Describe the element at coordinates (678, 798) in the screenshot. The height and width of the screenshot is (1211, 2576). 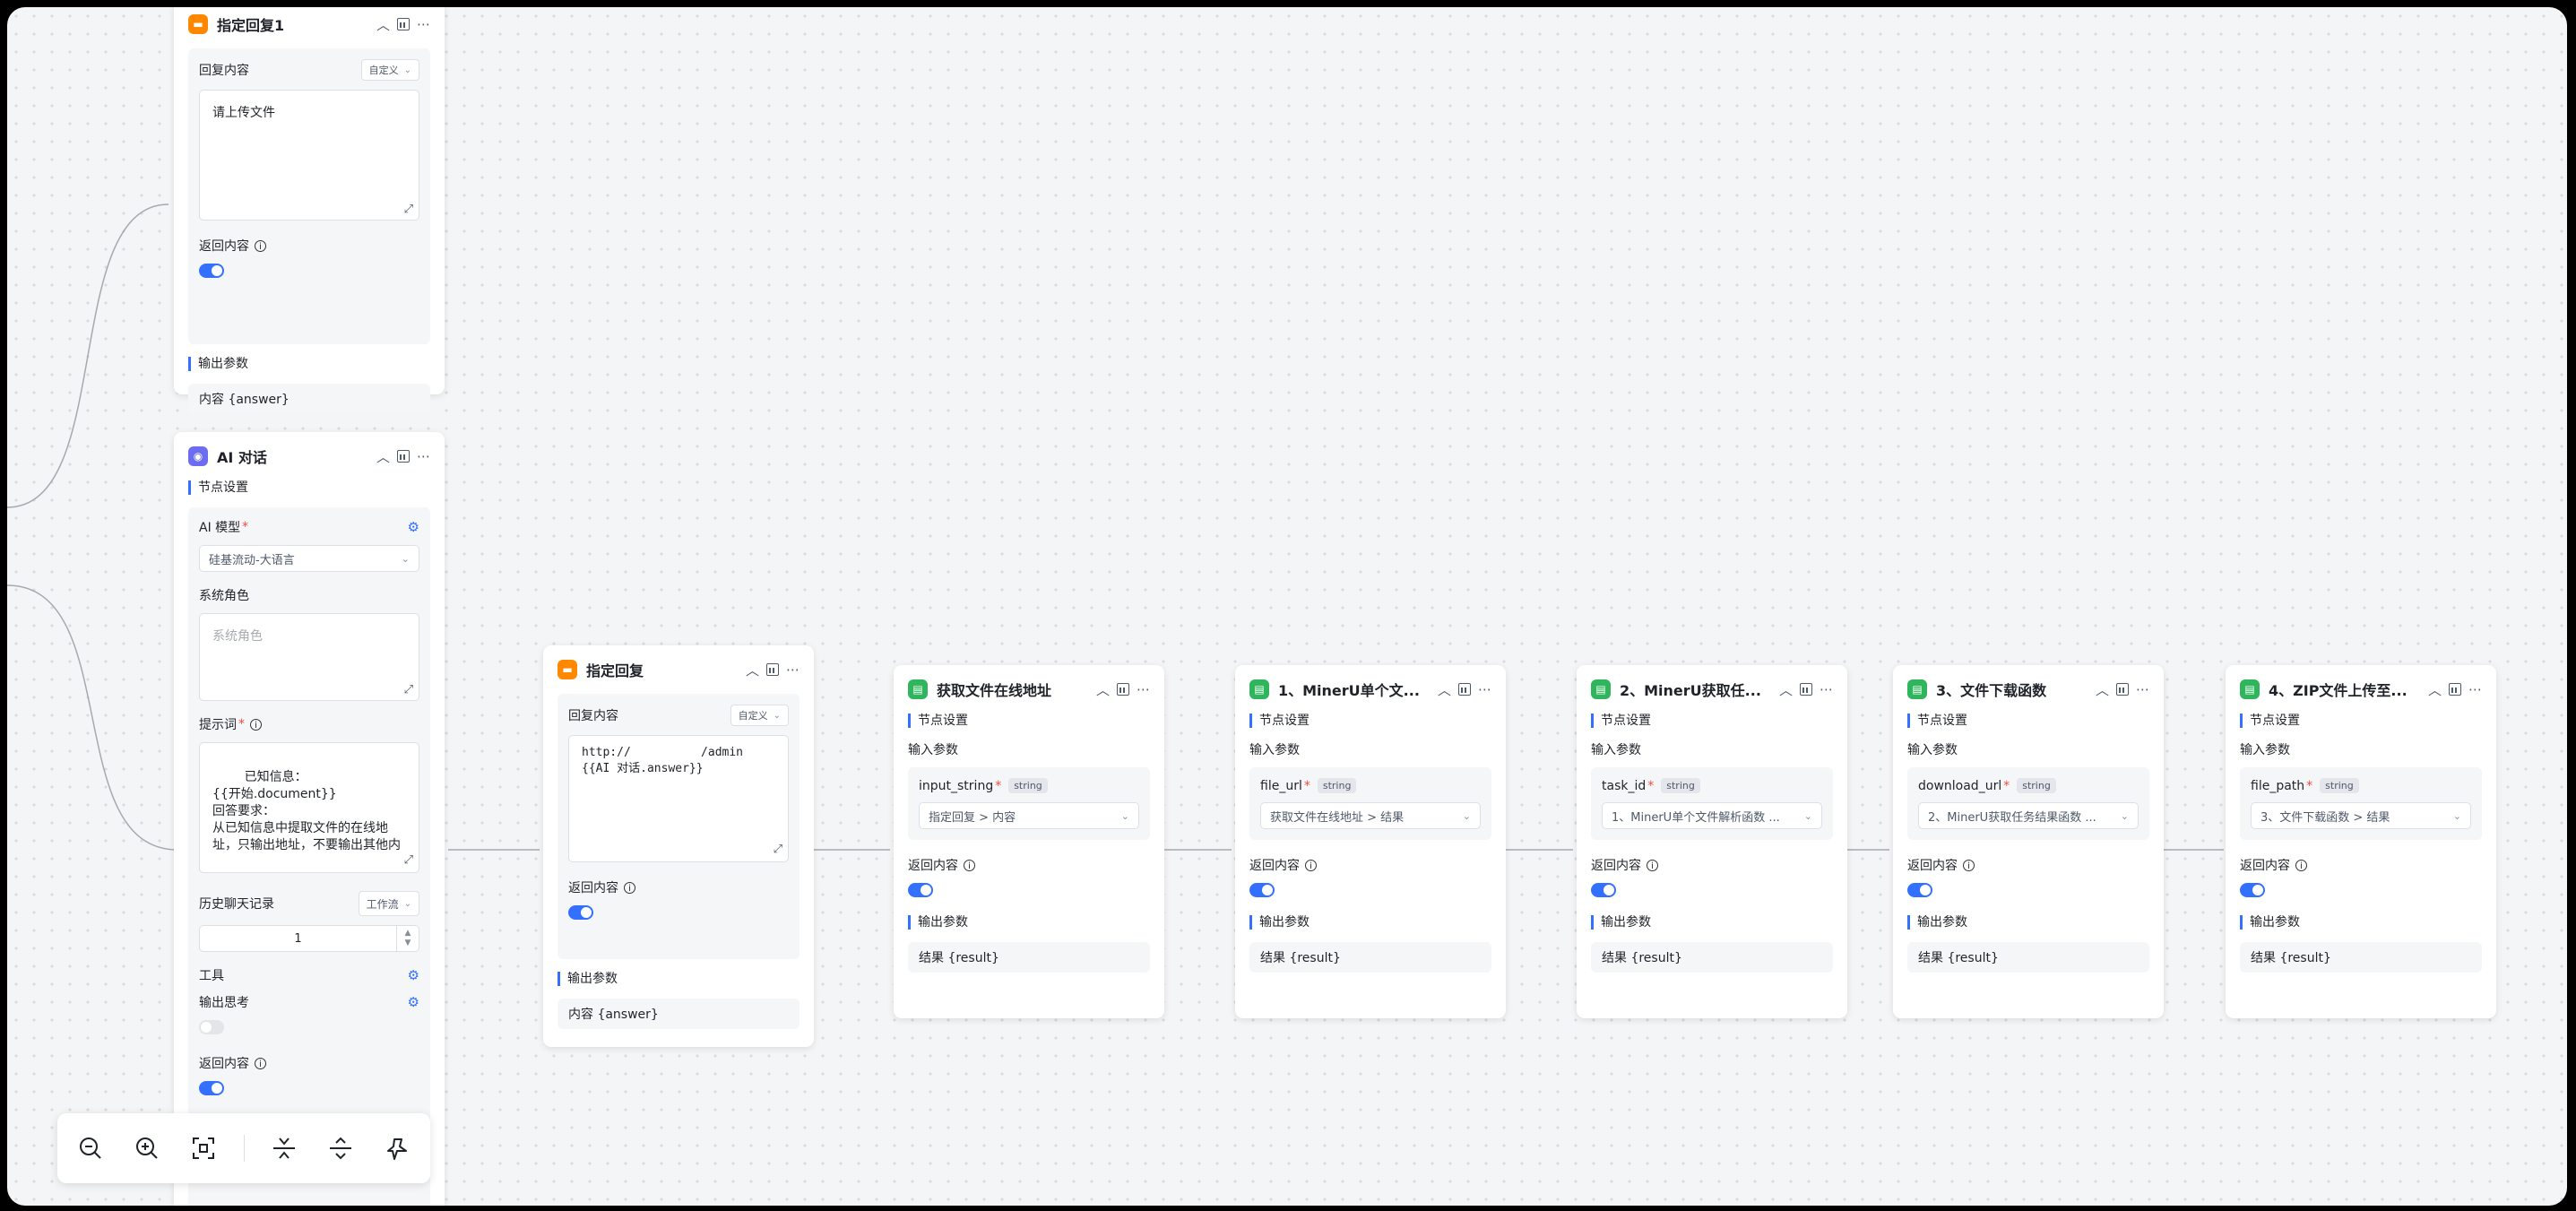
I see `reply-content-textarea: http:// /admin {{AI 对话.answer}} ⤢` at that location.